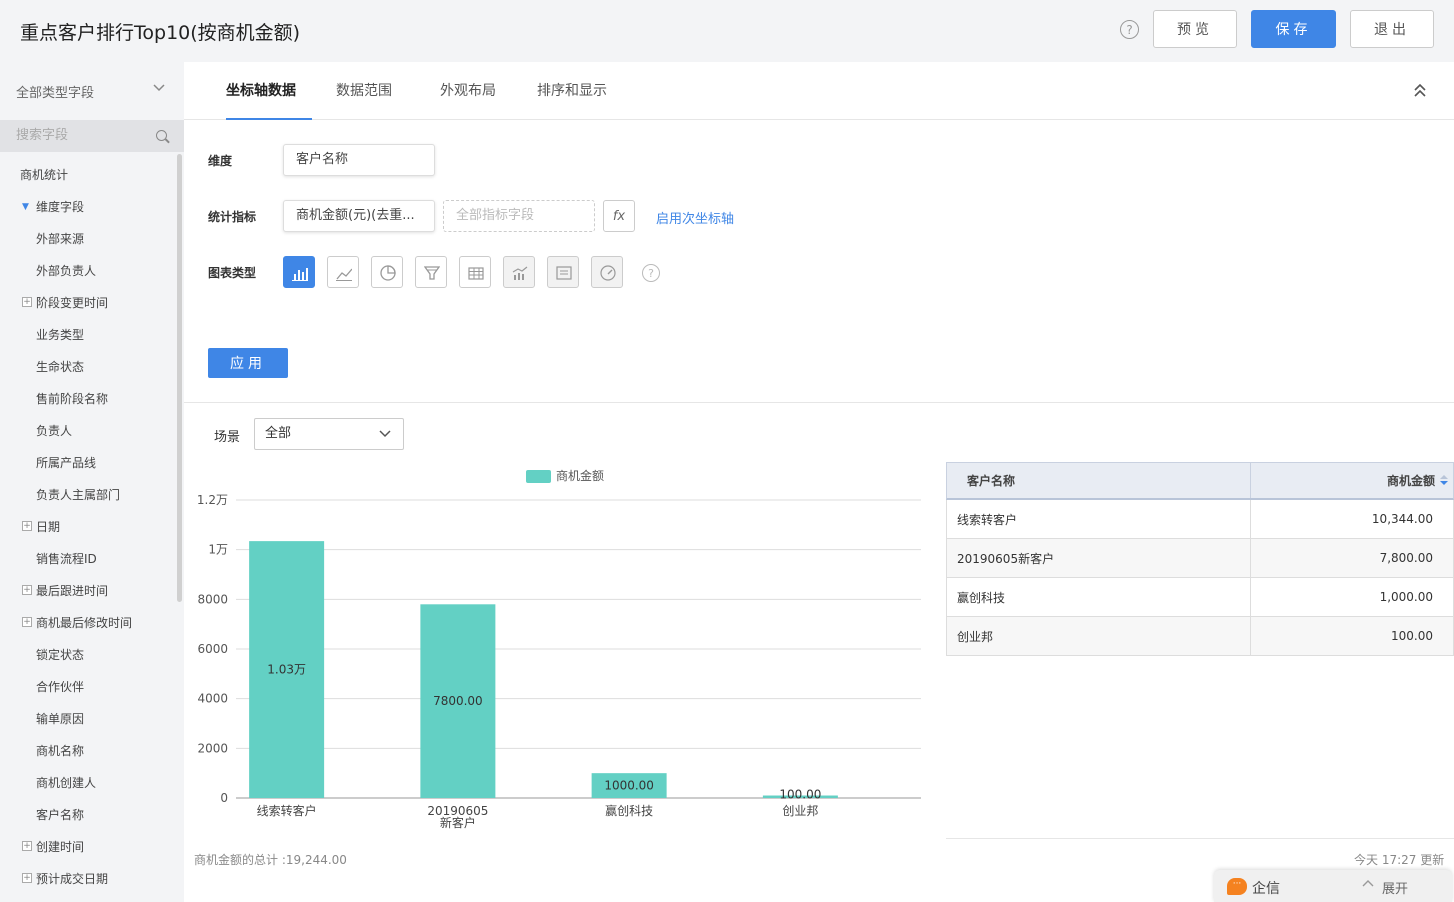  What do you see at coordinates (1410, 481) in the screenshot?
I see `table-header-amount-label: 商机金额` at bounding box center [1410, 481].